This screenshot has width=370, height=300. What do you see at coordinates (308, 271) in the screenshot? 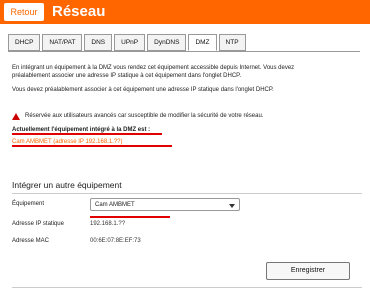
I see `save-button: Enregistrer` at bounding box center [308, 271].